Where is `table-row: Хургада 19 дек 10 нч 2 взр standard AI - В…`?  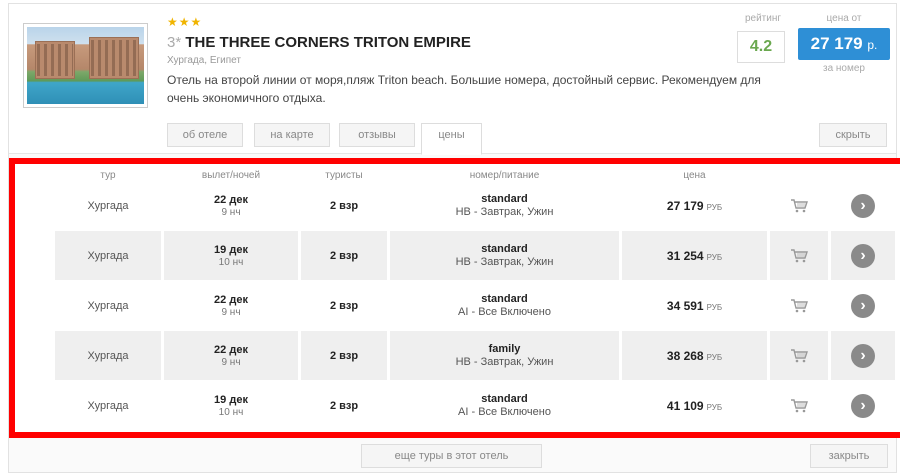 table-row: Хургада 19 дек 10 нч 2 взр standard AI - В… is located at coordinates (475, 405).